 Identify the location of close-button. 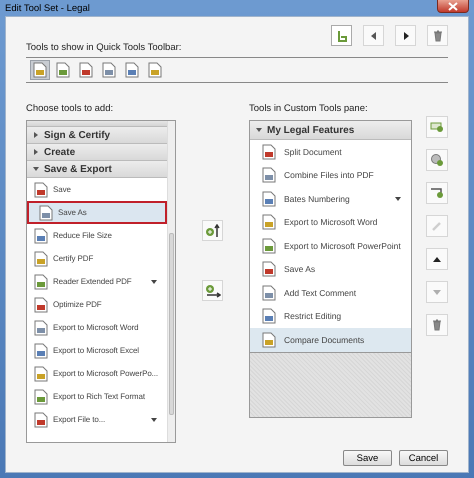
(453, 6).